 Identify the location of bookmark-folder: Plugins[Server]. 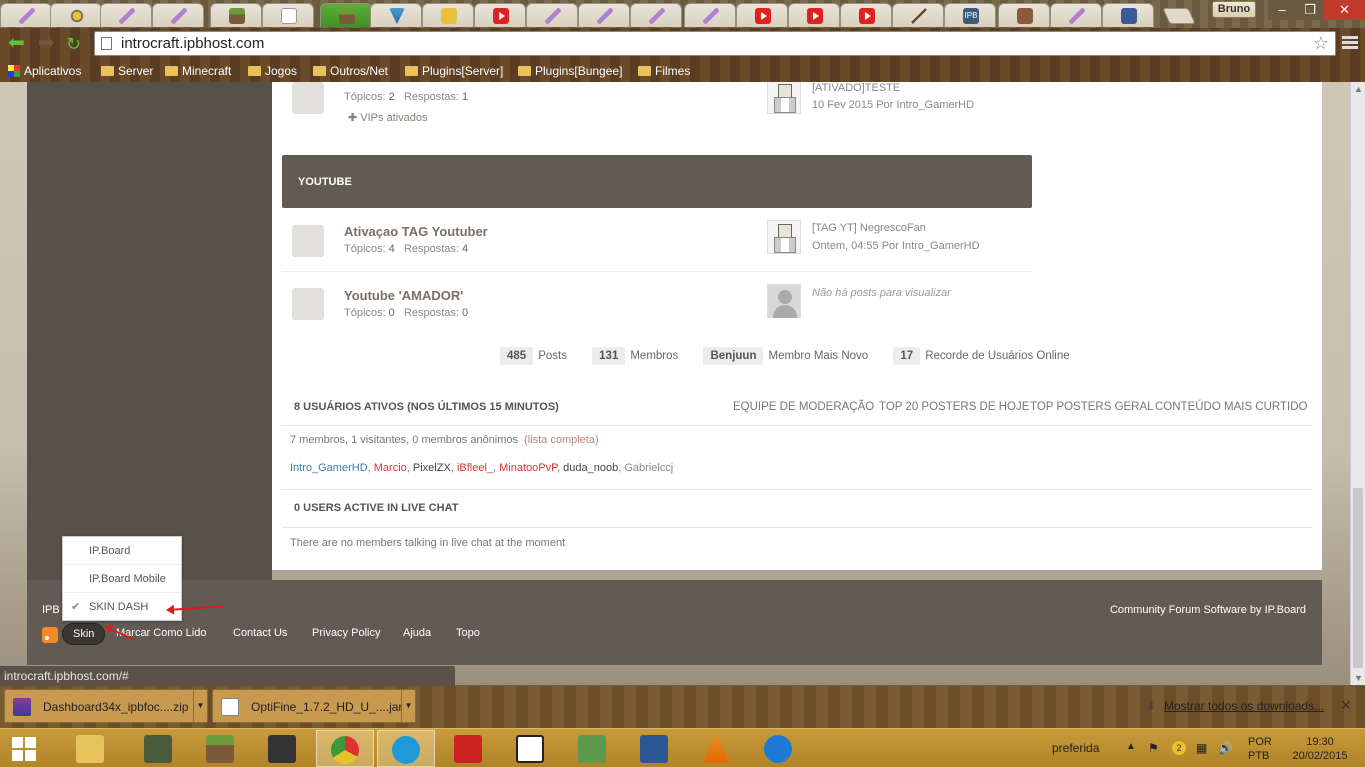
(454, 71).